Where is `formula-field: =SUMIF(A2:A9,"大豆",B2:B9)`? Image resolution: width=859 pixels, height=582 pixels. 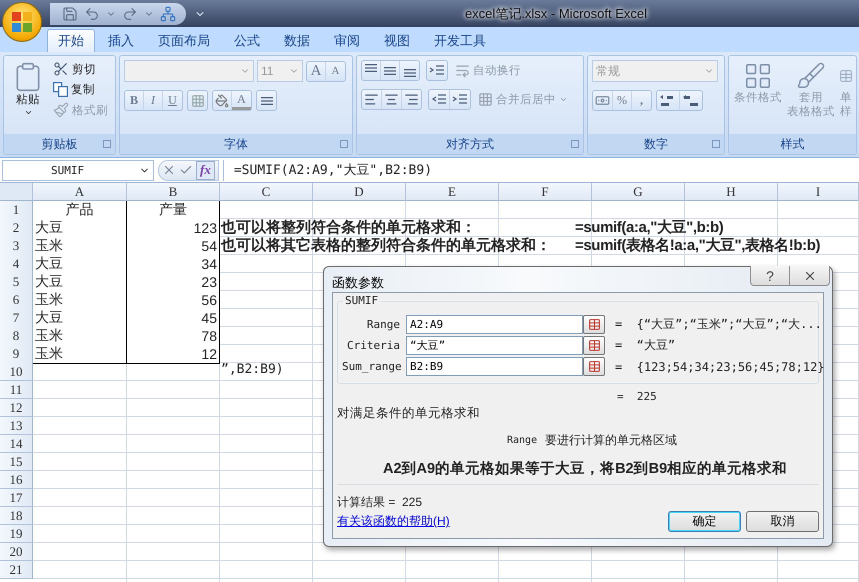
formula-field: =SUMIF(A2:A9,"大豆",B2:B9) is located at coordinates (539, 170).